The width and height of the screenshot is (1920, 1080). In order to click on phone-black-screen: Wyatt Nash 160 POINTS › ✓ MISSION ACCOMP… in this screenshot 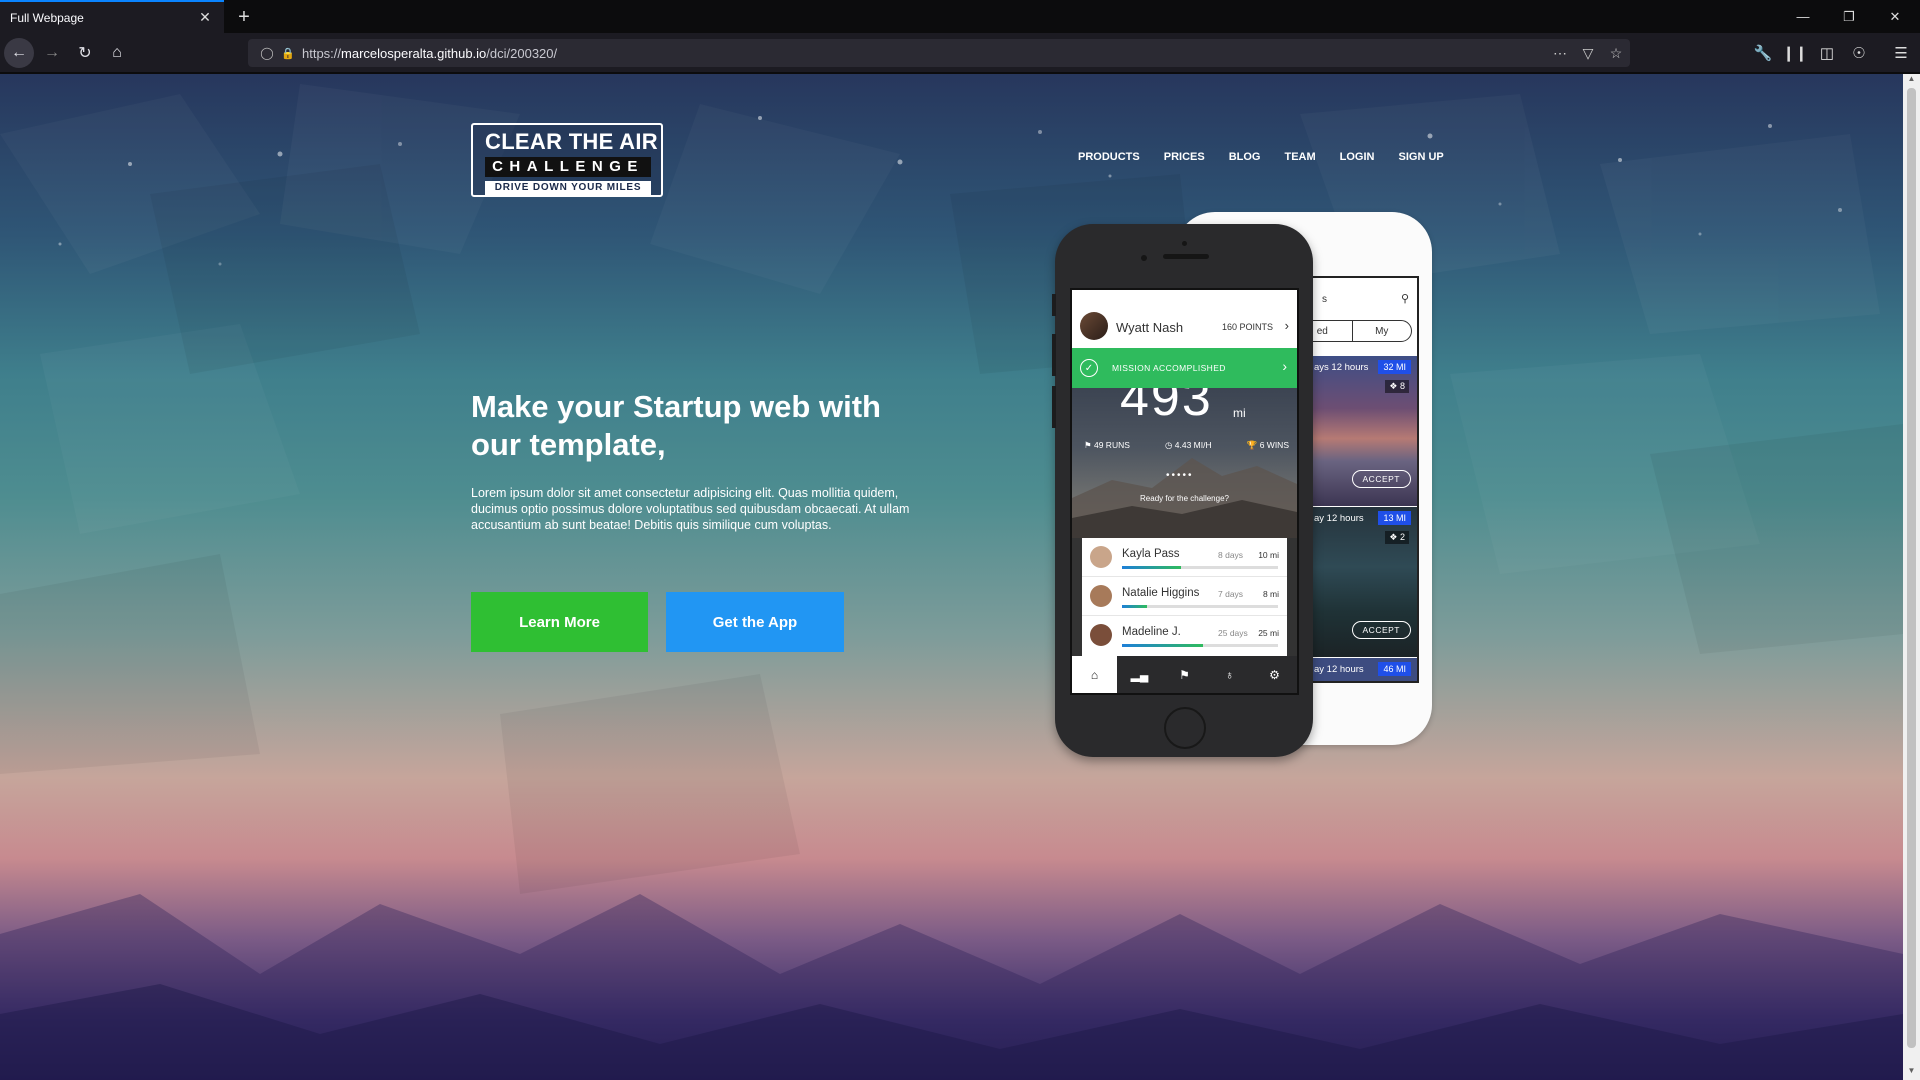, I will do `click(1184, 491)`.